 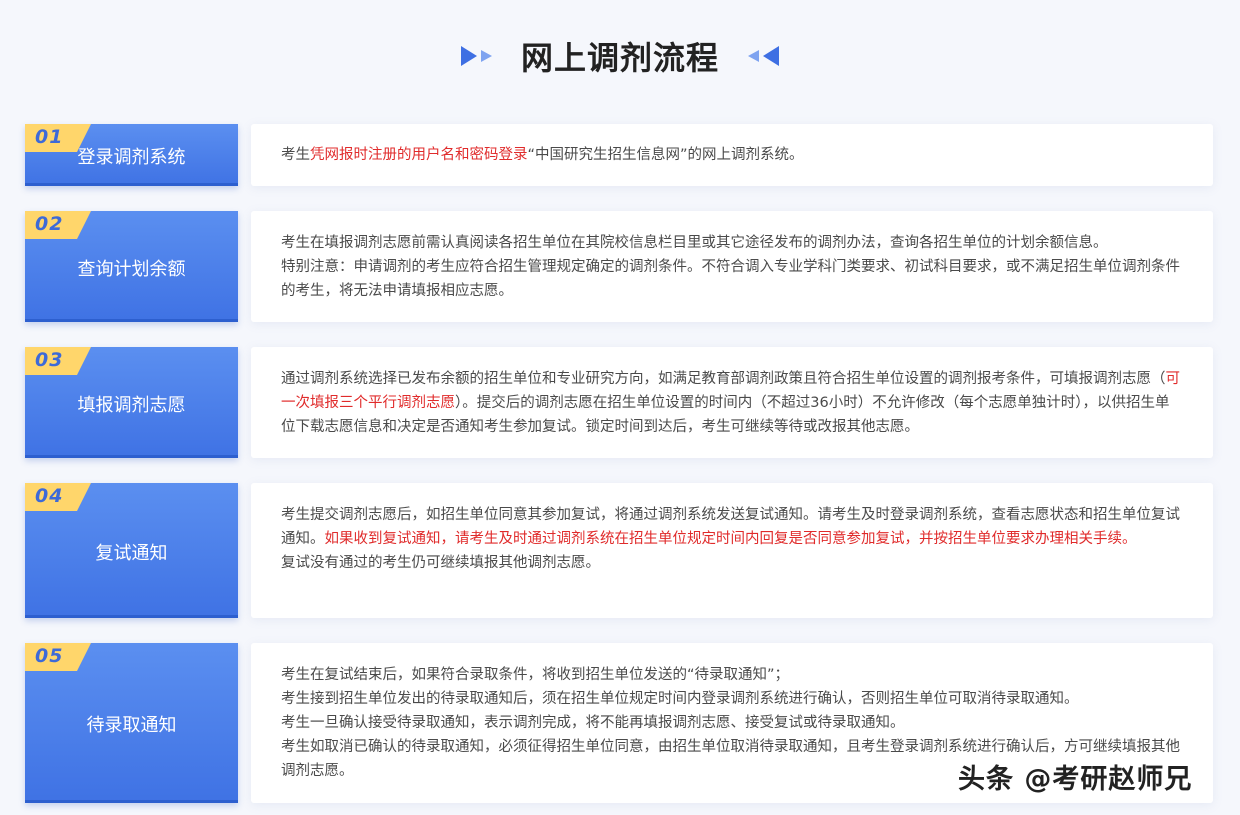 What do you see at coordinates (762, 56) in the screenshot?
I see `arrow-left-icon` at bounding box center [762, 56].